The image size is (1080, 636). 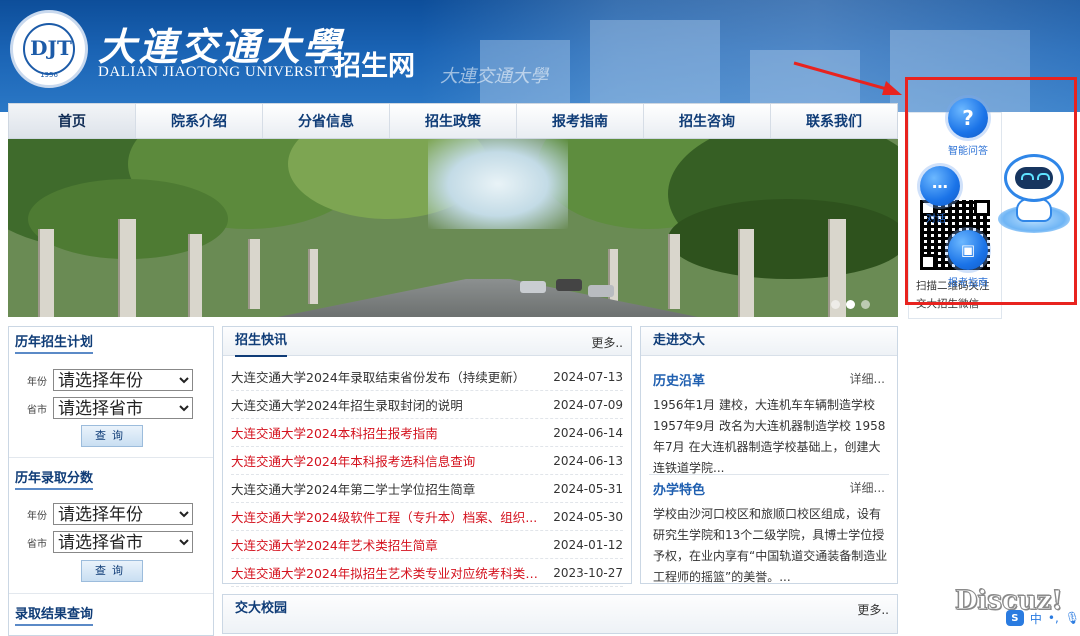 I want to click on news-item: 大连交通大学2024年艺术类招生简章 2024-01-12, so click(x=427, y=545).